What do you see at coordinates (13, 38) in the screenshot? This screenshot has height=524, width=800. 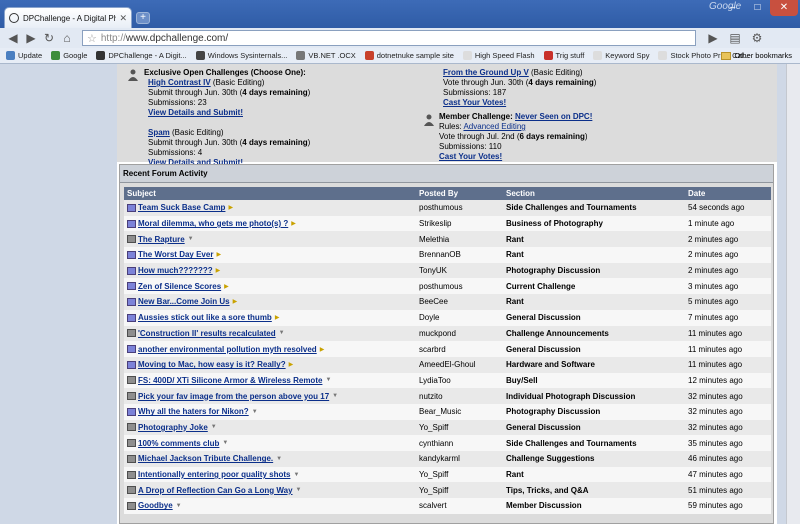 I see `back-icon: ◀` at bounding box center [13, 38].